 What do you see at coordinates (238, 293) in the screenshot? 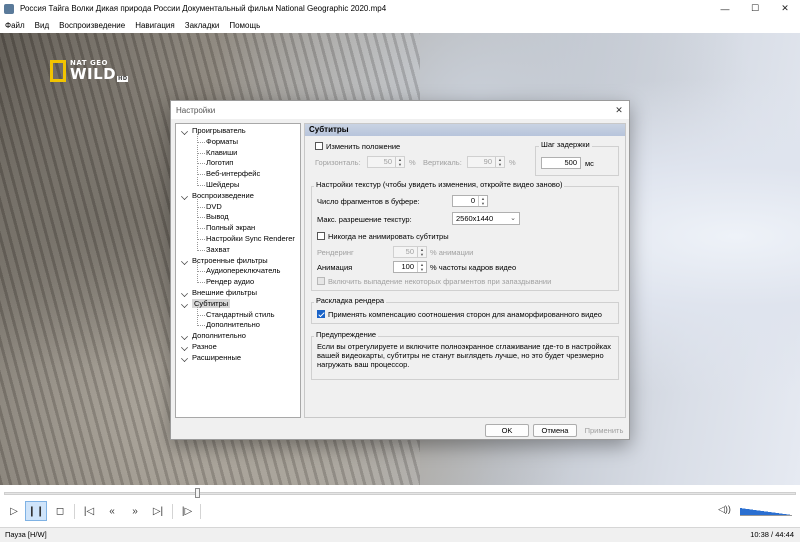
I see `tree-item: Внешние фильтры` at bounding box center [238, 293].